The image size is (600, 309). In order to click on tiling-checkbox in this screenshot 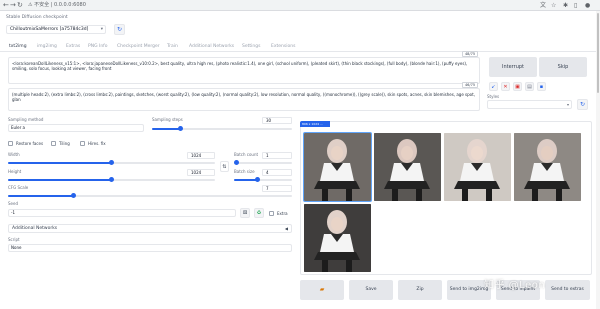, I will do `click(53, 143)`.